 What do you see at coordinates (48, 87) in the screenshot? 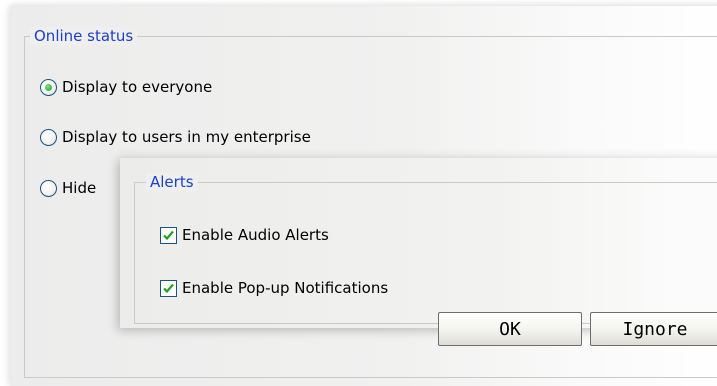
I see `radio-selected-icon` at bounding box center [48, 87].